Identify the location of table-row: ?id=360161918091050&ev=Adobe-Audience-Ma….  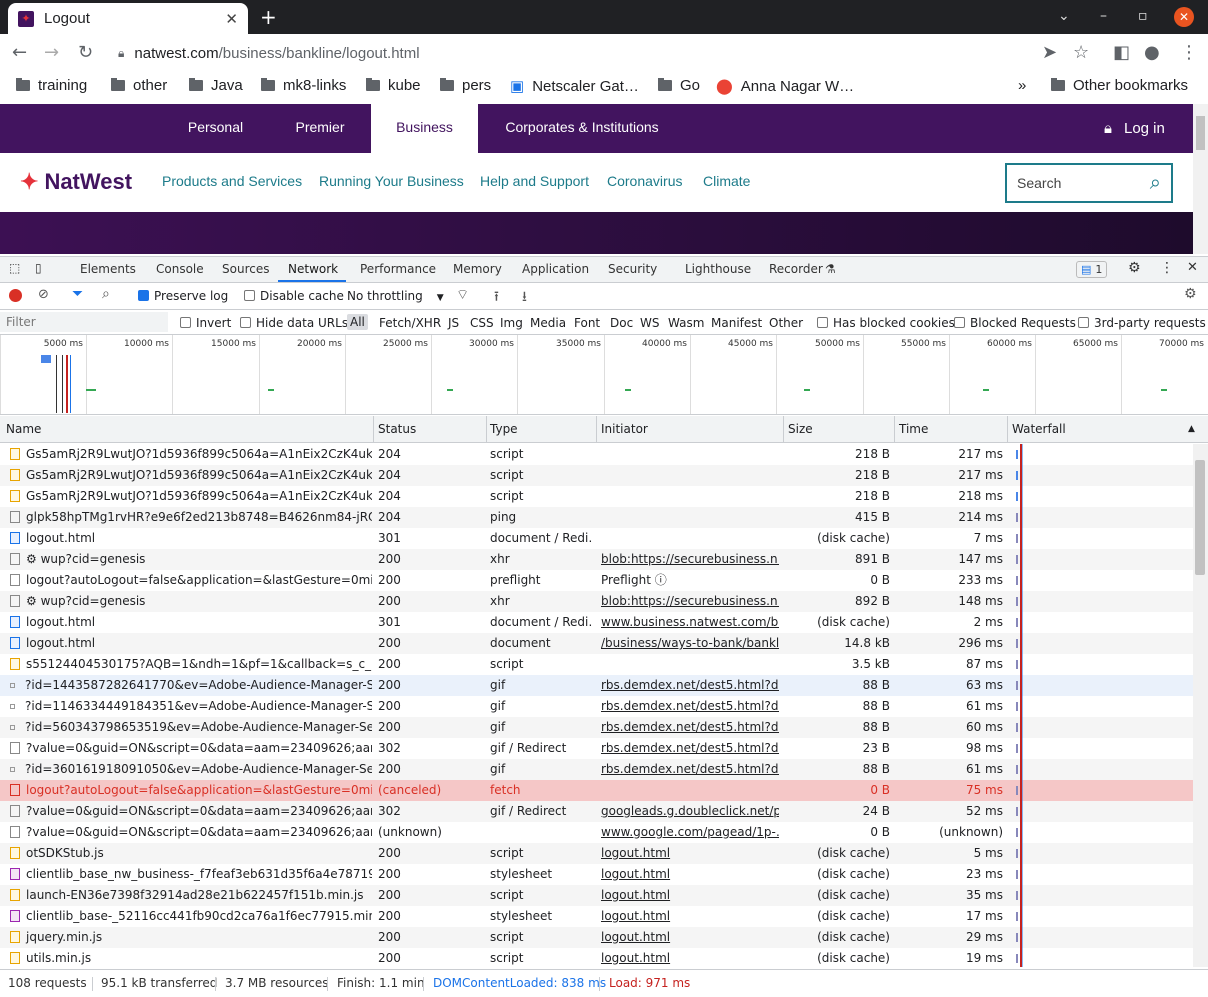
(596, 769).